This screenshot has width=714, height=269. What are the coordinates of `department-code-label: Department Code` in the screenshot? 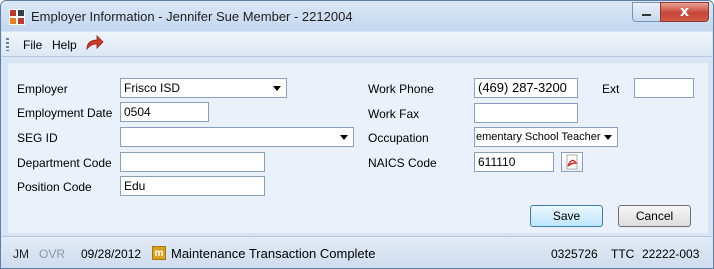 It's located at (64, 163).